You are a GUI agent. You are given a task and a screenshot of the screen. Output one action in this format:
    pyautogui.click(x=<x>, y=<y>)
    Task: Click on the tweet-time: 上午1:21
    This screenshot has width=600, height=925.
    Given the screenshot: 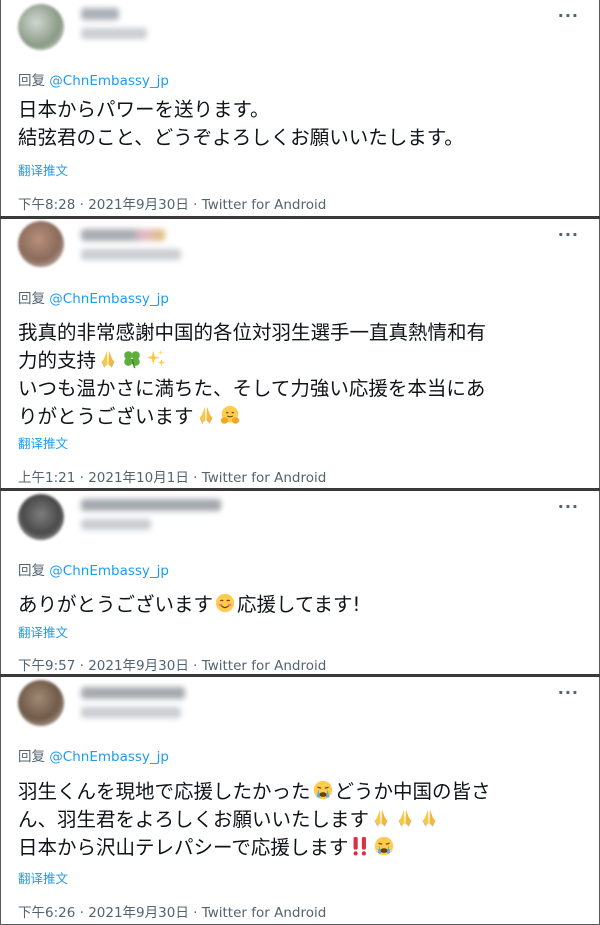 What is the action you would take?
    pyautogui.click(x=46, y=478)
    